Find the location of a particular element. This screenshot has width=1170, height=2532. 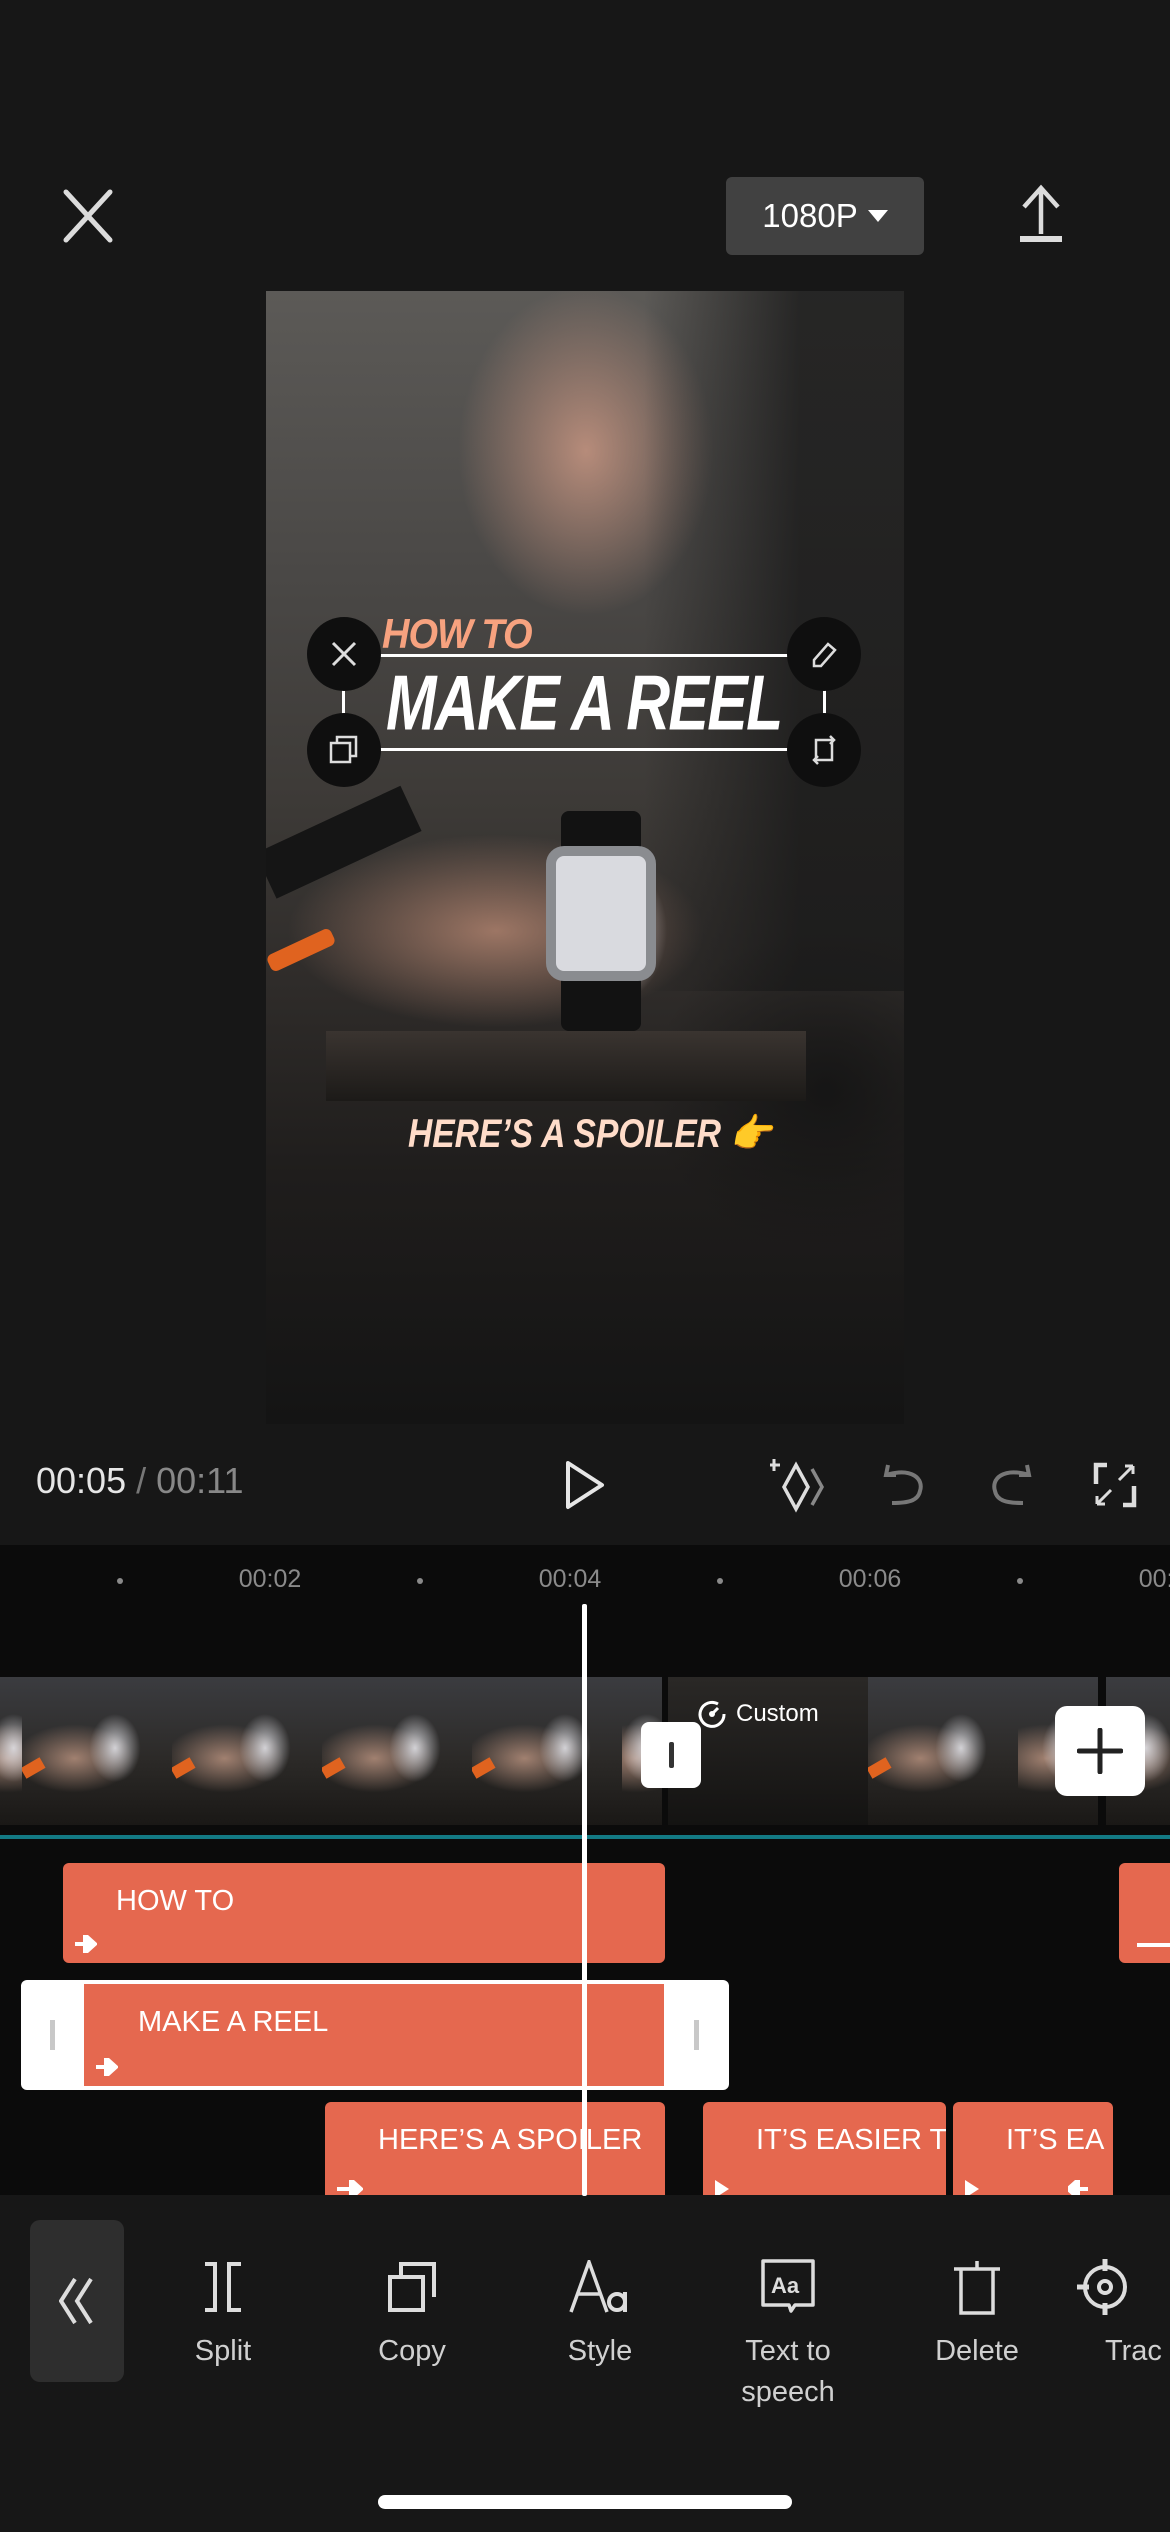

edit-text-handle is located at coordinates (824, 654).